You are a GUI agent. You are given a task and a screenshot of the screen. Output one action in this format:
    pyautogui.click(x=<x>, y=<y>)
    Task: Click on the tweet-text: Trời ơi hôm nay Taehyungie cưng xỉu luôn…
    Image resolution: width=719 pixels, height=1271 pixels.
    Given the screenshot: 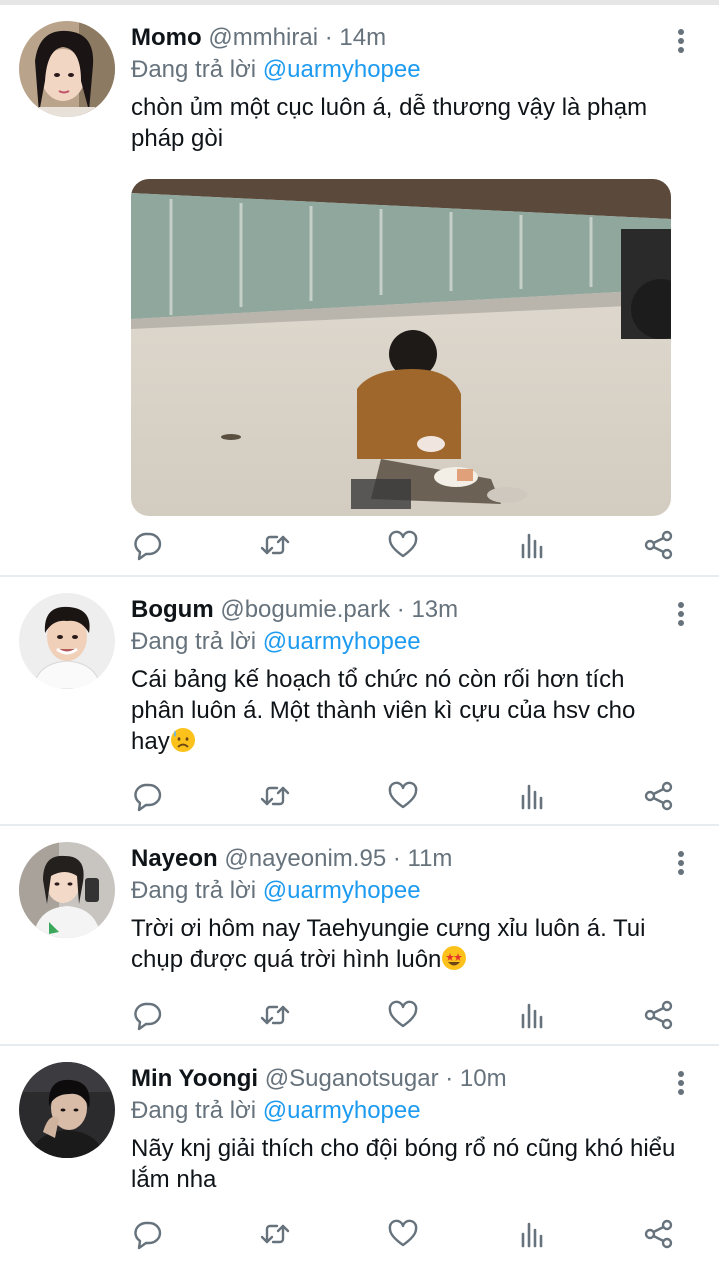 What is the action you would take?
    pyautogui.click(x=403, y=944)
    